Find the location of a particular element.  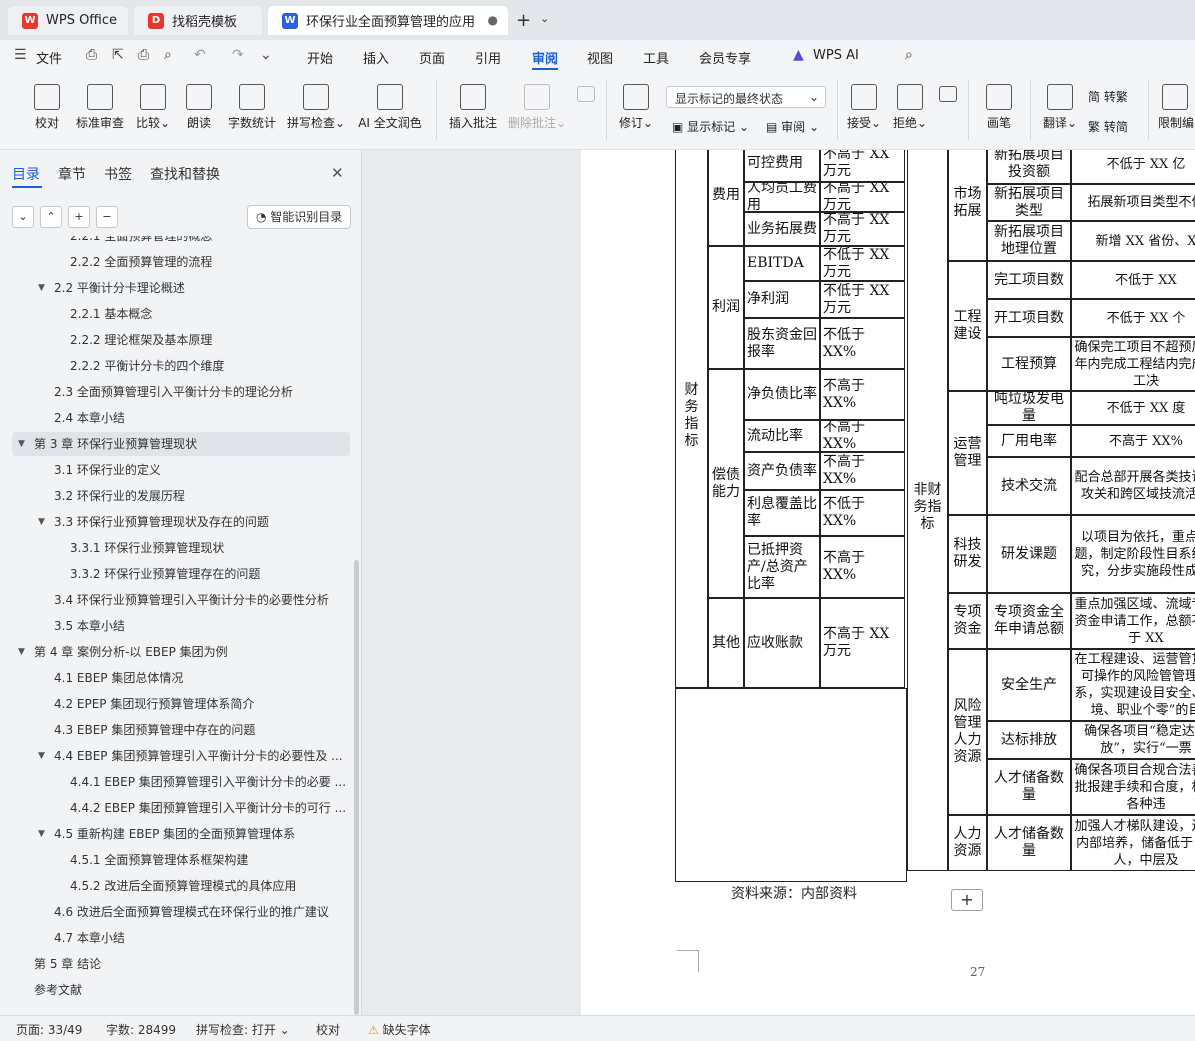

toc-item: 4.7 本章小结 is located at coordinates (181, 938).